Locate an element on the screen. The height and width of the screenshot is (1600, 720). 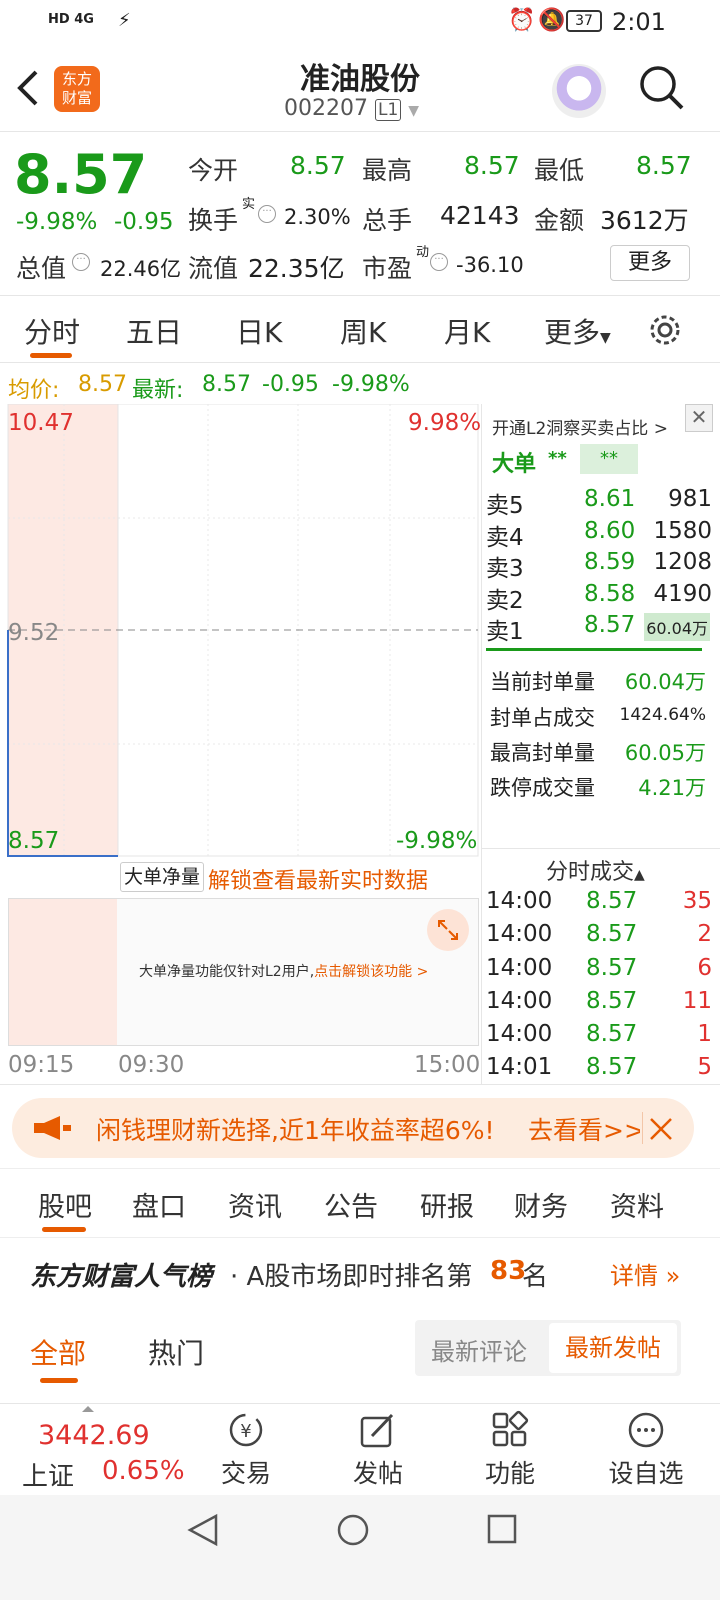
settings-gear-icon is located at coordinates (665, 330).